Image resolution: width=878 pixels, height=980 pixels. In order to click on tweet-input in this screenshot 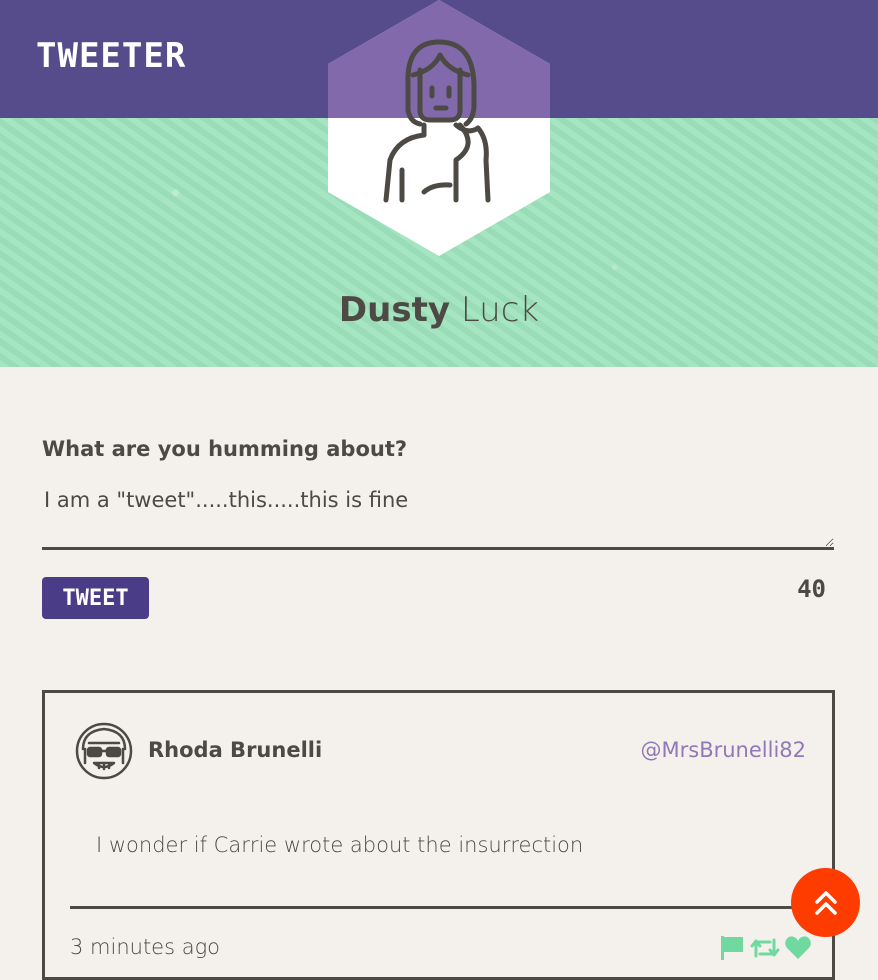, I will do `click(438, 517)`.